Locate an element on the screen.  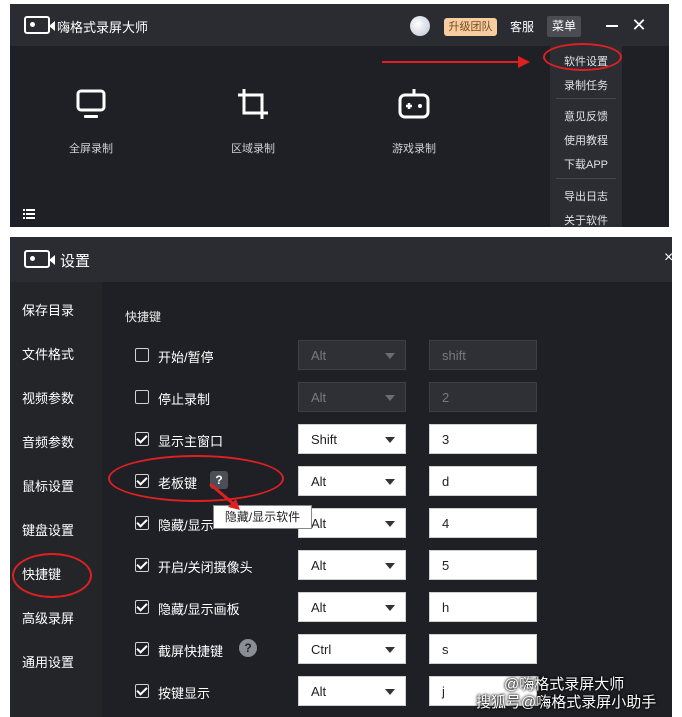
customer-service-button: 客服 is located at coordinates (522, 27).